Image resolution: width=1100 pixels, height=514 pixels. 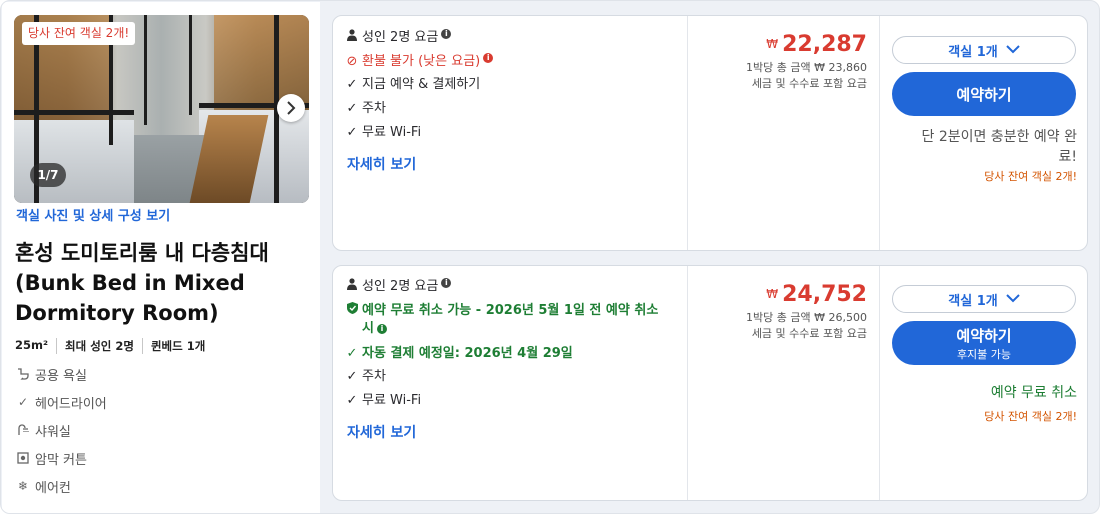 I want to click on shield-check-icon, so click(x=352, y=311).